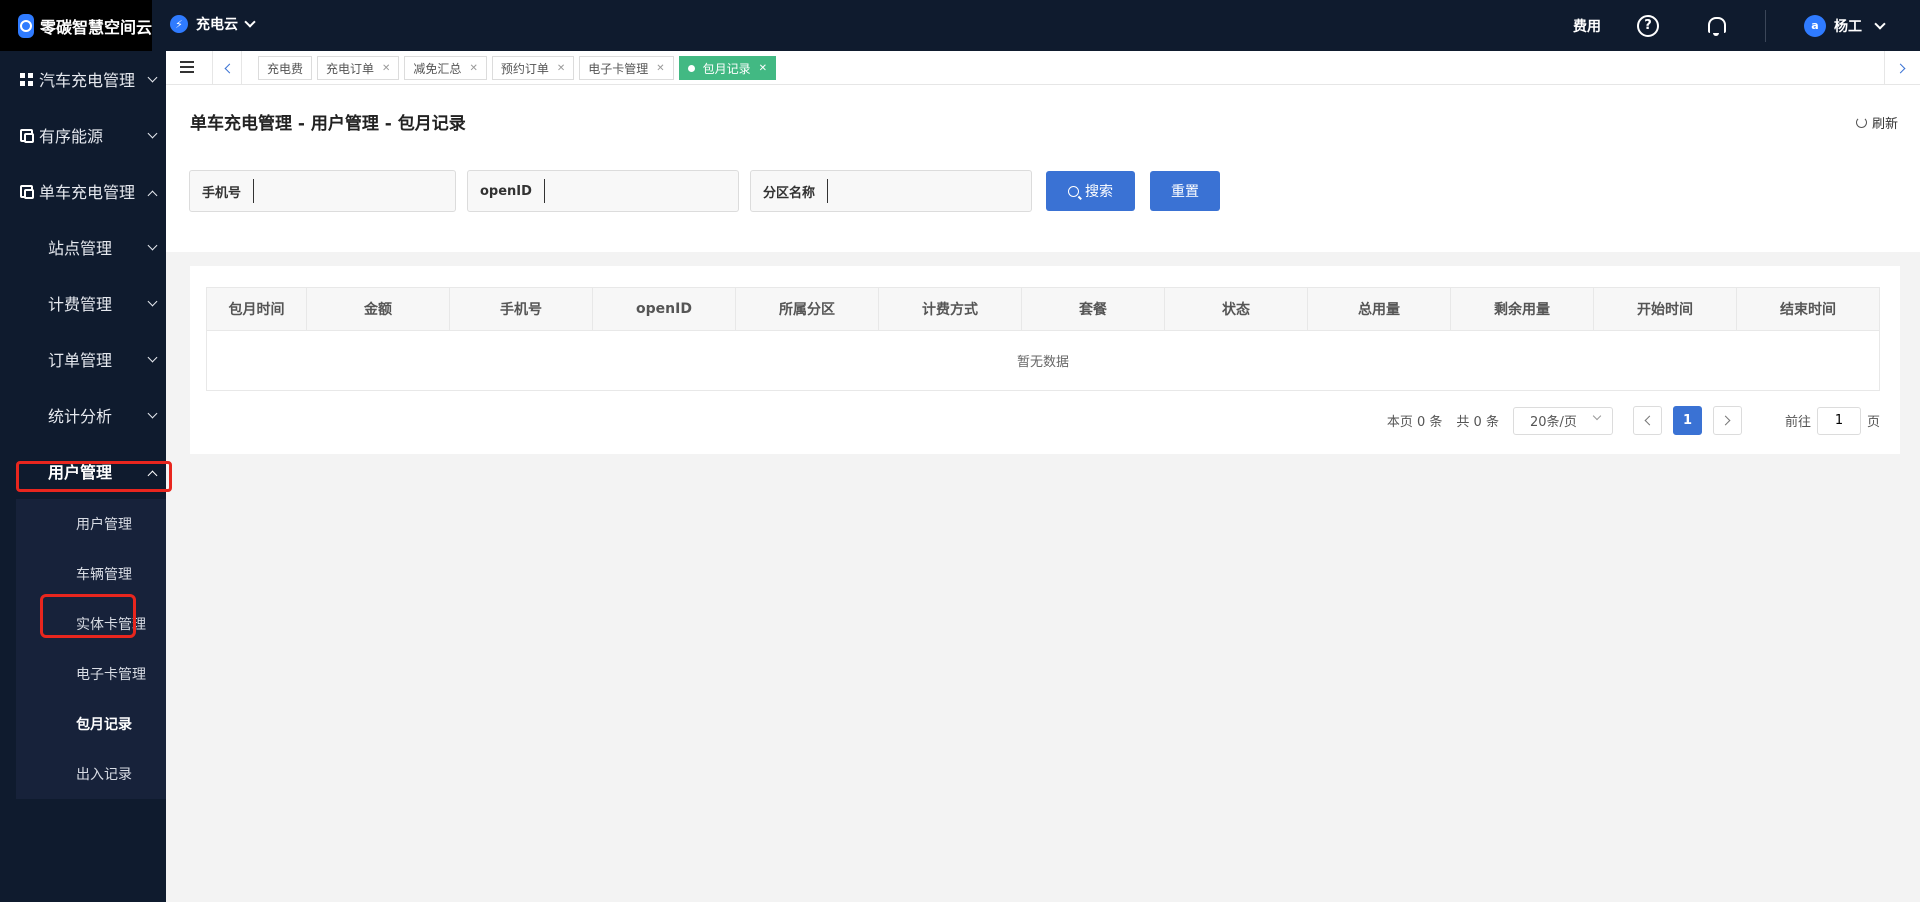 The width and height of the screenshot is (1920, 902). I want to click on tab-scroll-left-button, so click(227, 68).